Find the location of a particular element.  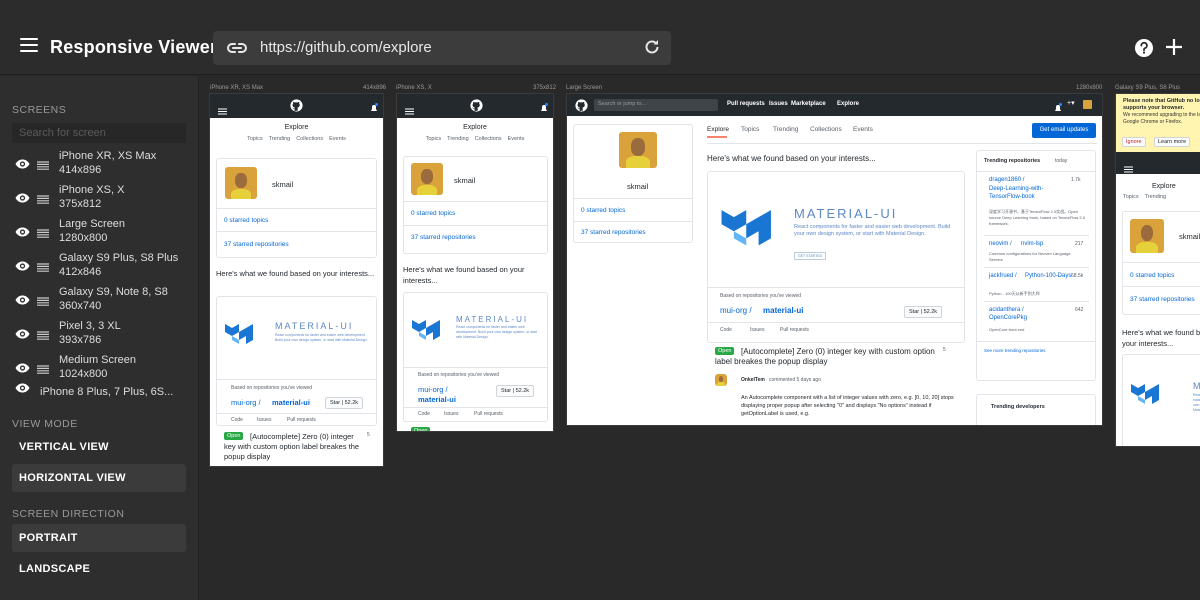

trending-owner: acidanthera / is located at coordinates (1006, 310).